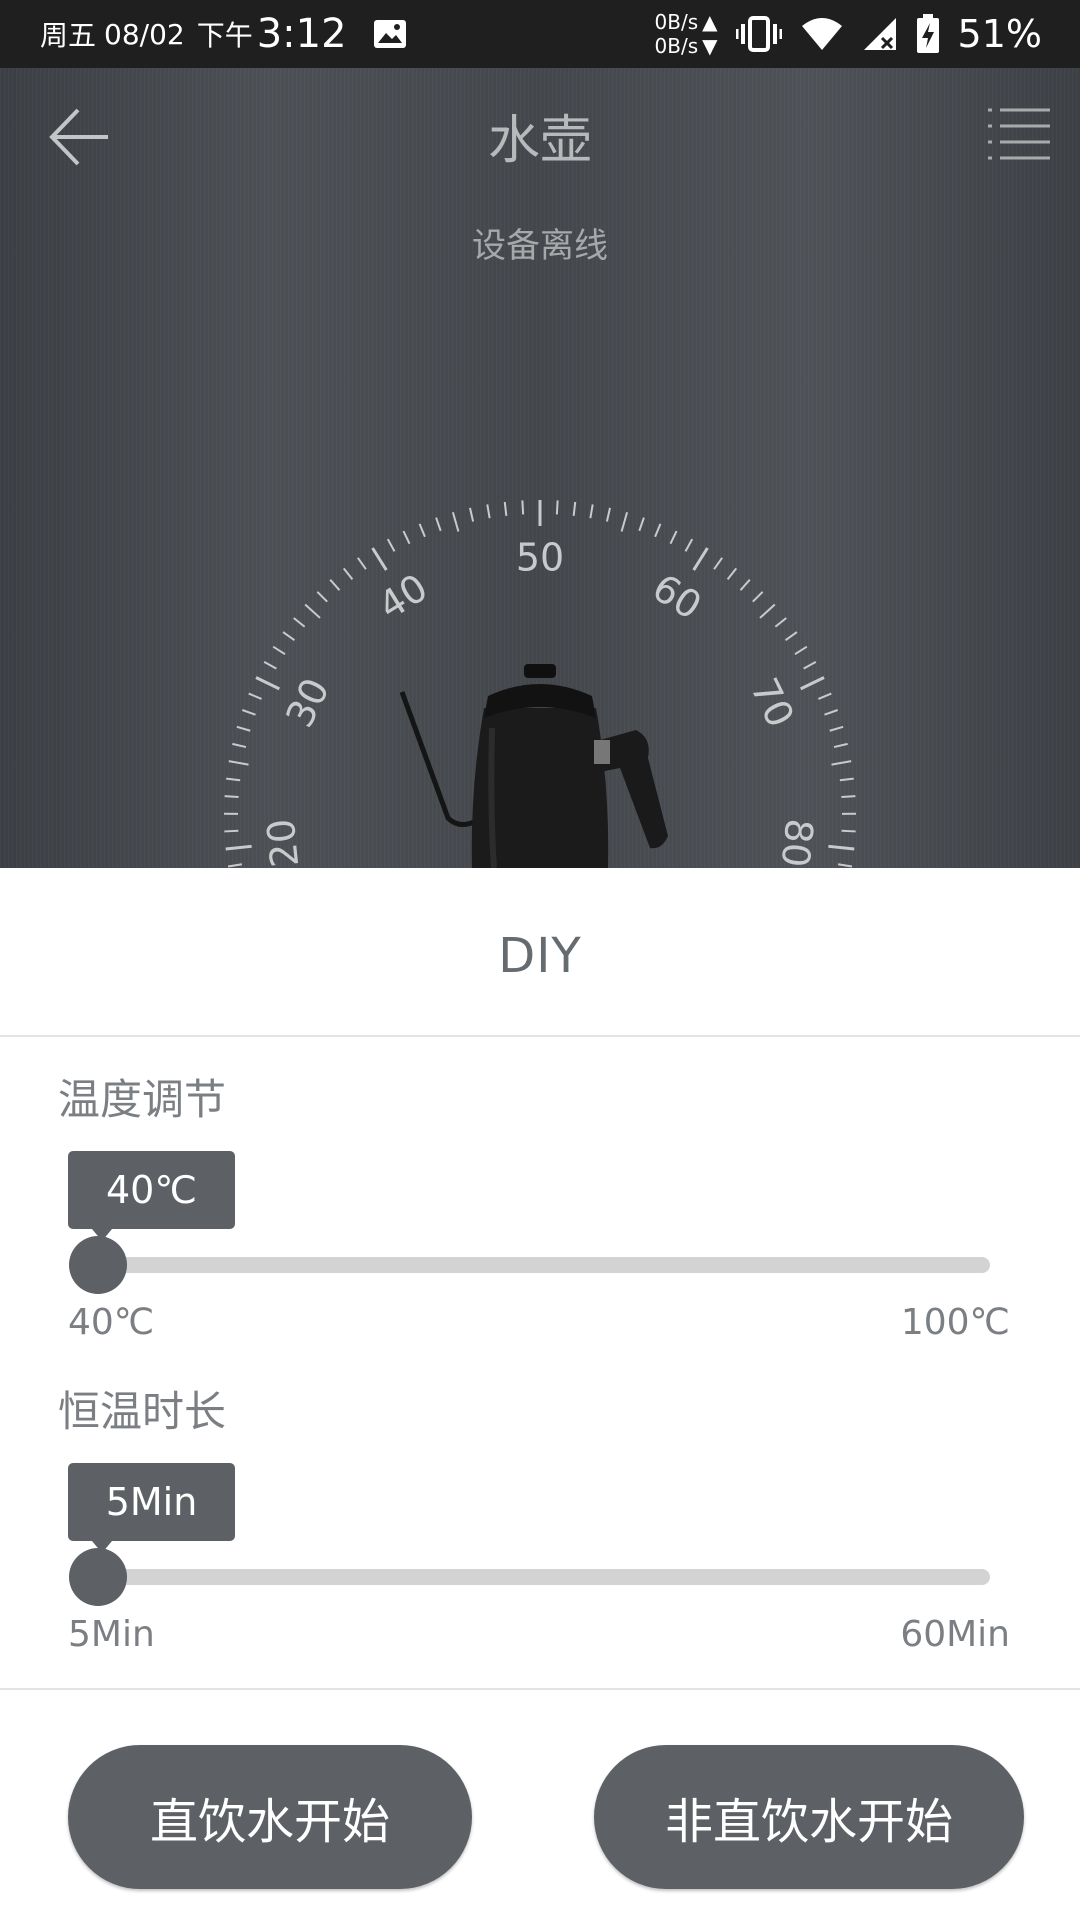 The width and height of the screenshot is (1080, 1920). Describe the element at coordinates (821, 34) in the screenshot. I see `wifi-icon` at that location.